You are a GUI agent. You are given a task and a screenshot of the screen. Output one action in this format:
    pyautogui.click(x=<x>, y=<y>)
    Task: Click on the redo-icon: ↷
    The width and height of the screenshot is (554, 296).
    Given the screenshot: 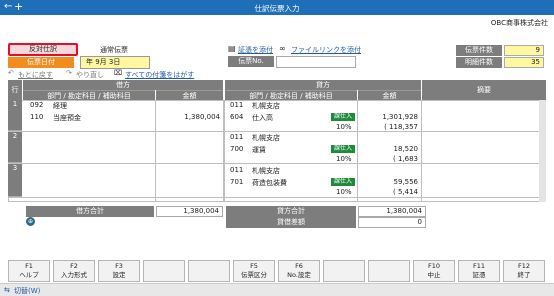 What is the action you would take?
    pyautogui.click(x=69, y=73)
    